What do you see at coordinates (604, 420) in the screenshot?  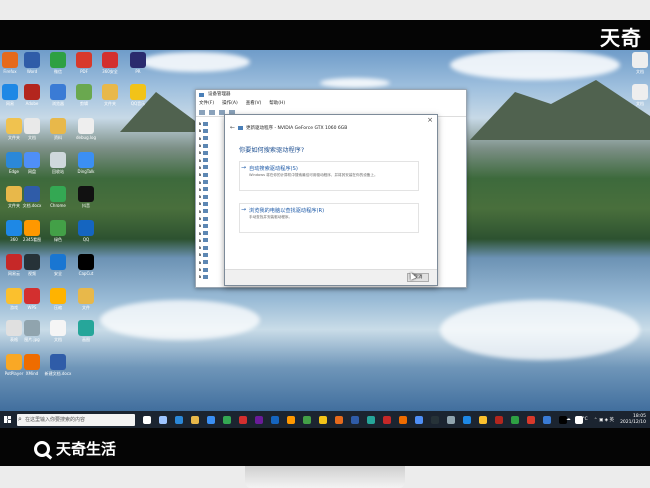 I see `tray-icons: ⌃ ▣ ◈ 英` at bounding box center [604, 420].